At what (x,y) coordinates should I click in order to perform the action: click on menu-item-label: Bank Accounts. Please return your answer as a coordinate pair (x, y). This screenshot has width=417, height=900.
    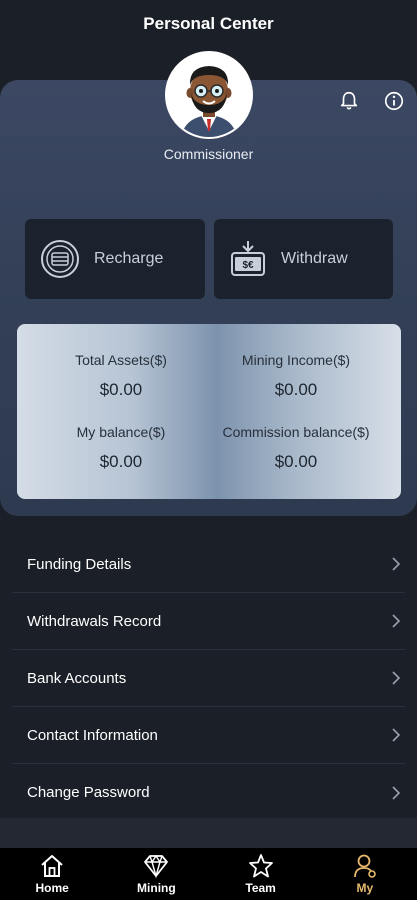
    Looking at the image, I should click on (77, 678).